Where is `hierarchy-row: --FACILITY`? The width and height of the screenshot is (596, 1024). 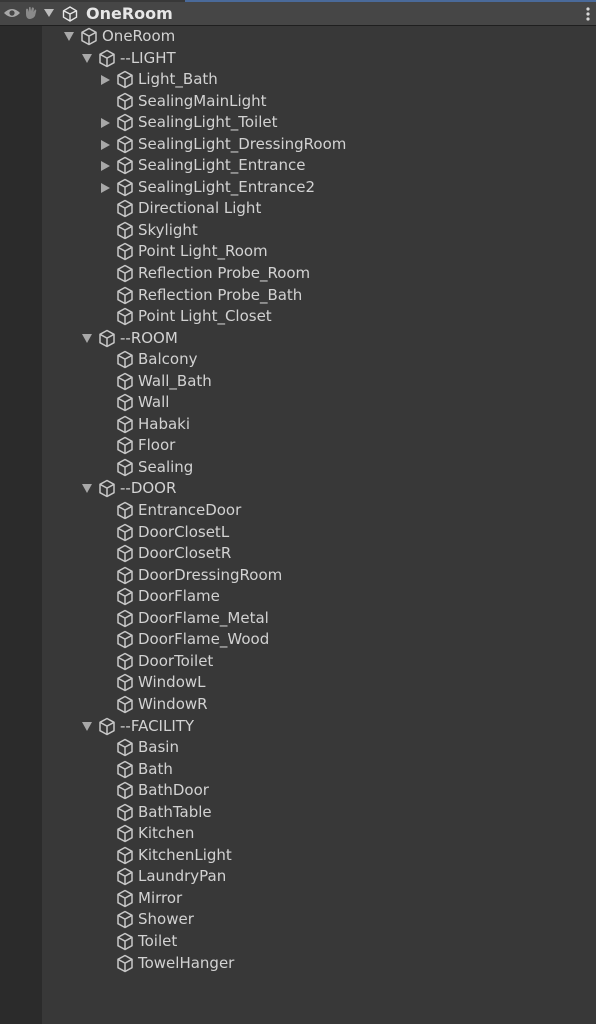
hierarchy-row: --FACILITY is located at coordinates (298, 727).